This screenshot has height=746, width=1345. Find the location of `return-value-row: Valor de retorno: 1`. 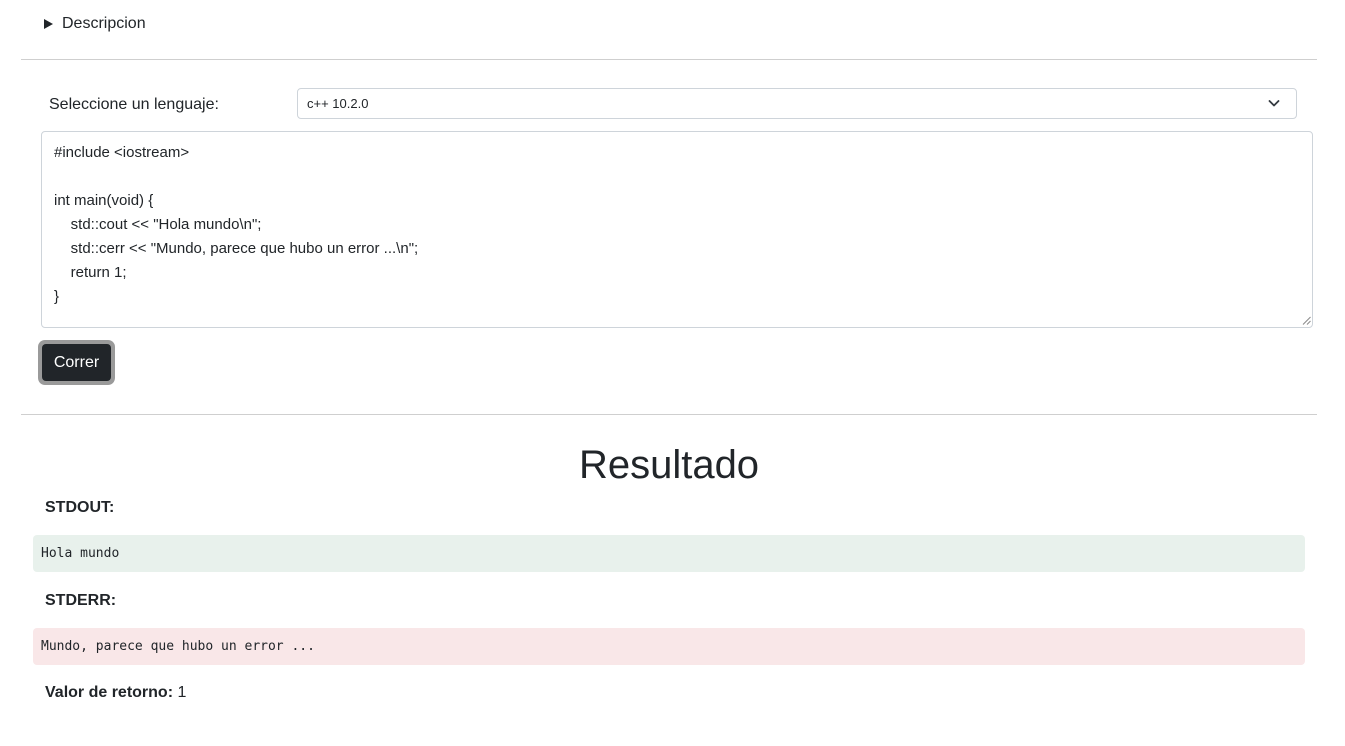

return-value-row: Valor de retorno: 1 is located at coordinates (115, 693).